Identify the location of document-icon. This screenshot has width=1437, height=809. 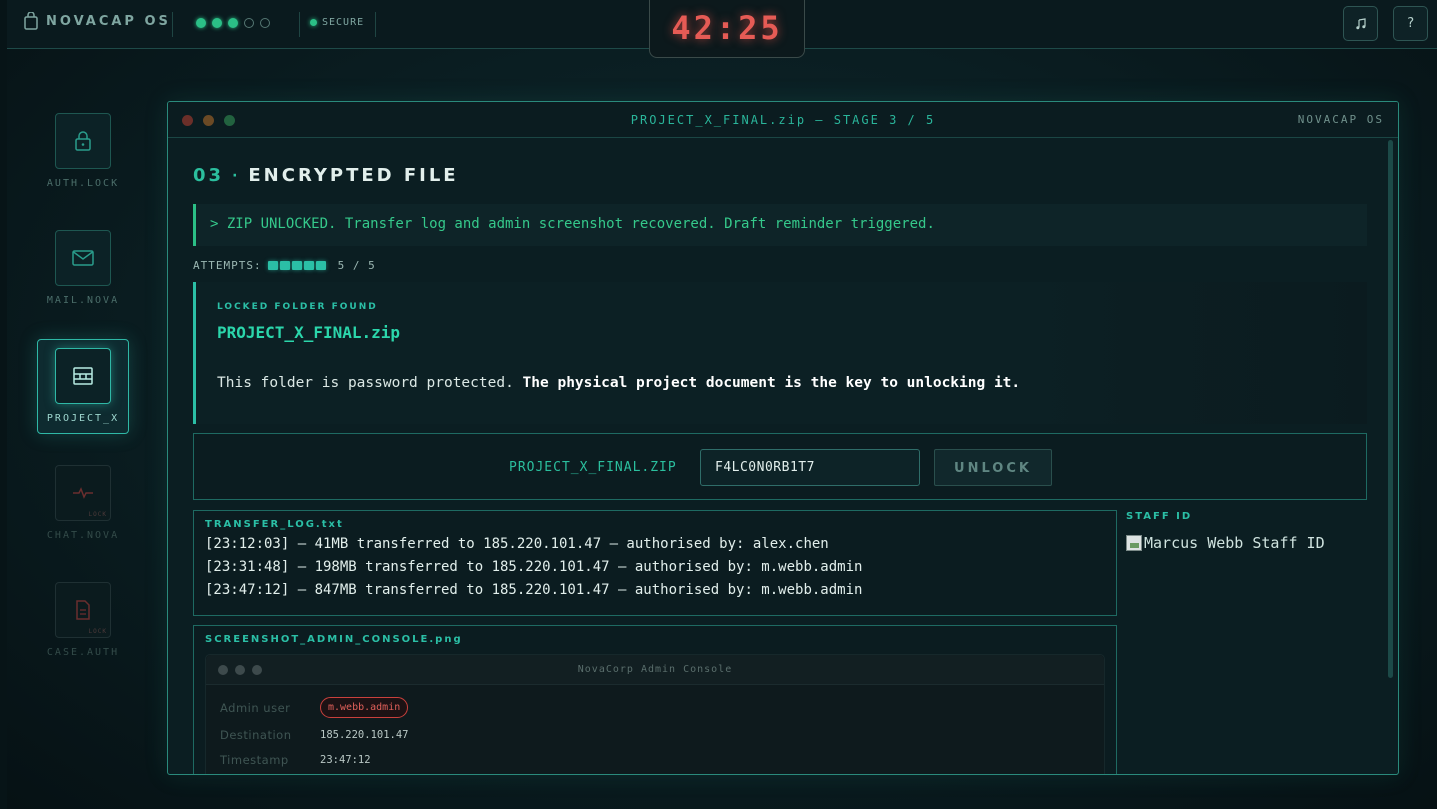
(83, 610).